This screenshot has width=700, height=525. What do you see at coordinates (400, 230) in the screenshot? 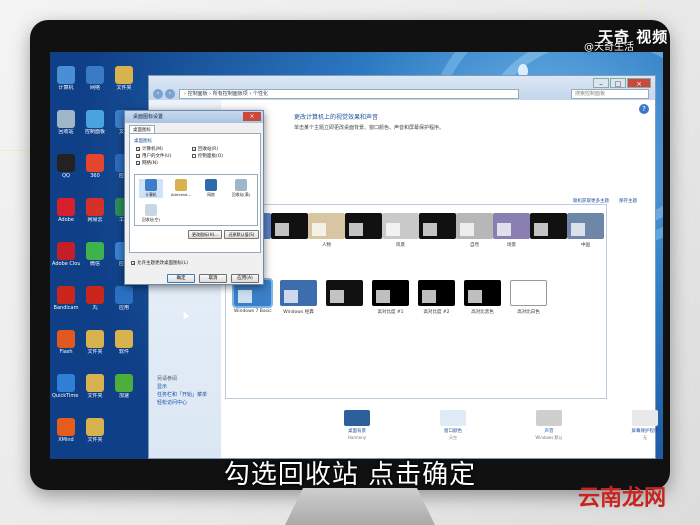
I see `theme-tile: 风景` at bounding box center [400, 230].